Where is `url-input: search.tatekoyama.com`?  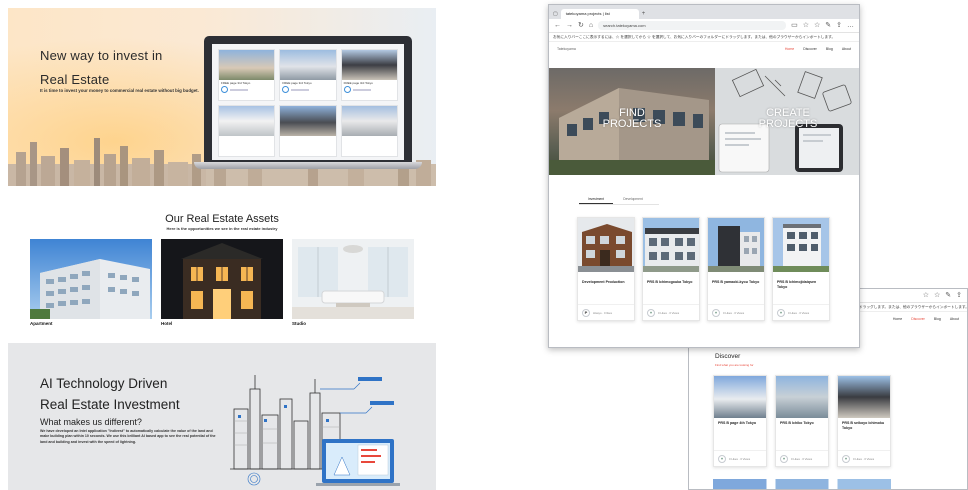 url-input: search.tatekoyama.com is located at coordinates (692, 25).